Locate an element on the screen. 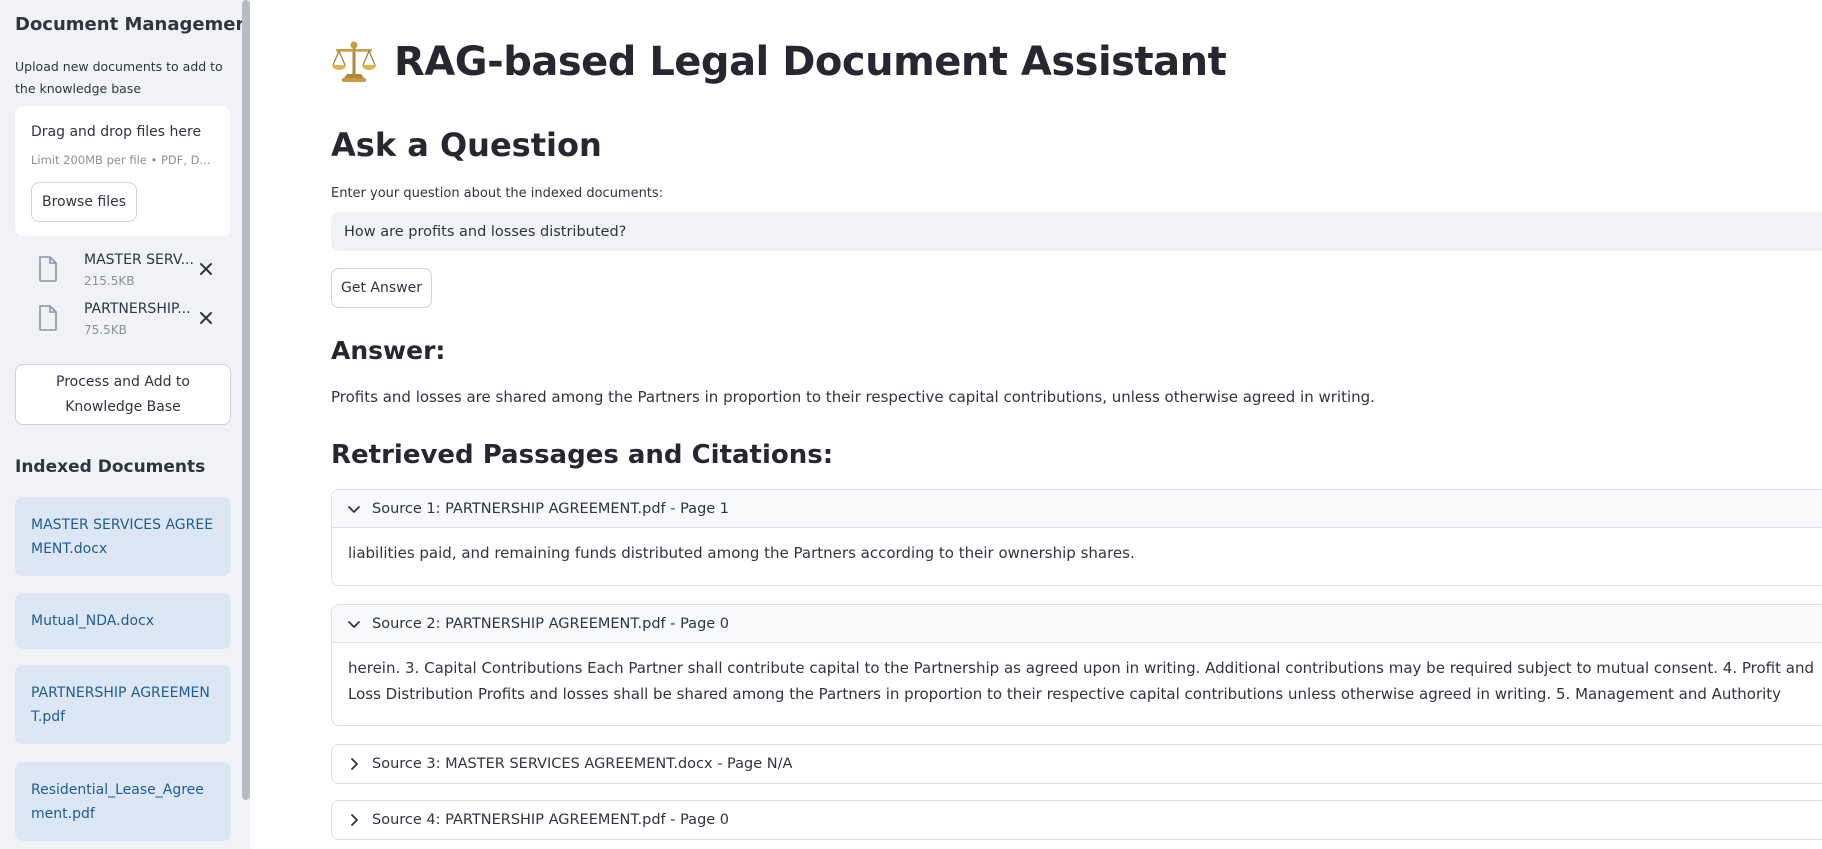  indexed-document-item: PARTNERSHIP AGREEMENT.pdf is located at coordinates (123, 704).